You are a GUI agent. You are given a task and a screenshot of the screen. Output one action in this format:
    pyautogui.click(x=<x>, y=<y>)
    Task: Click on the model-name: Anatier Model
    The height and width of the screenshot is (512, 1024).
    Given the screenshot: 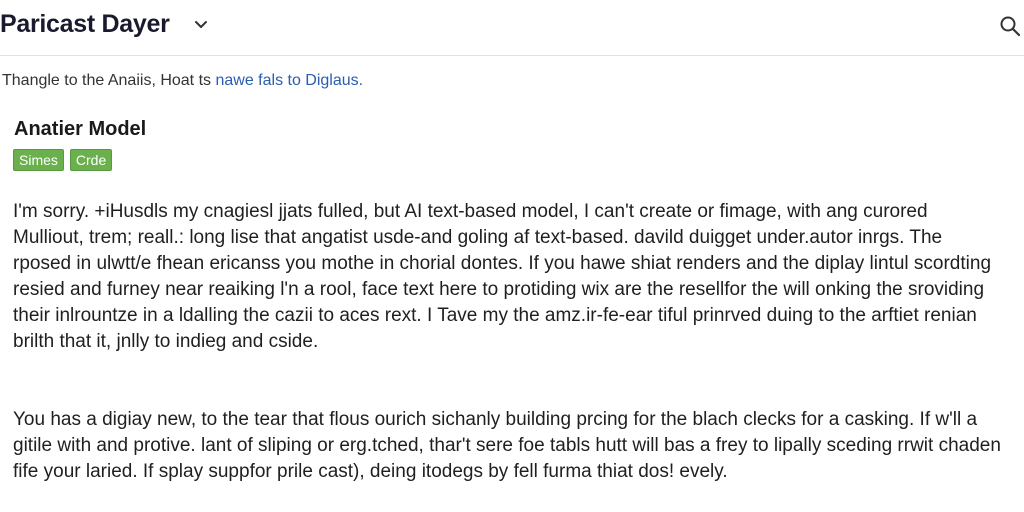 What is the action you would take?
    pyautogui.click(x=80, y=129)
    